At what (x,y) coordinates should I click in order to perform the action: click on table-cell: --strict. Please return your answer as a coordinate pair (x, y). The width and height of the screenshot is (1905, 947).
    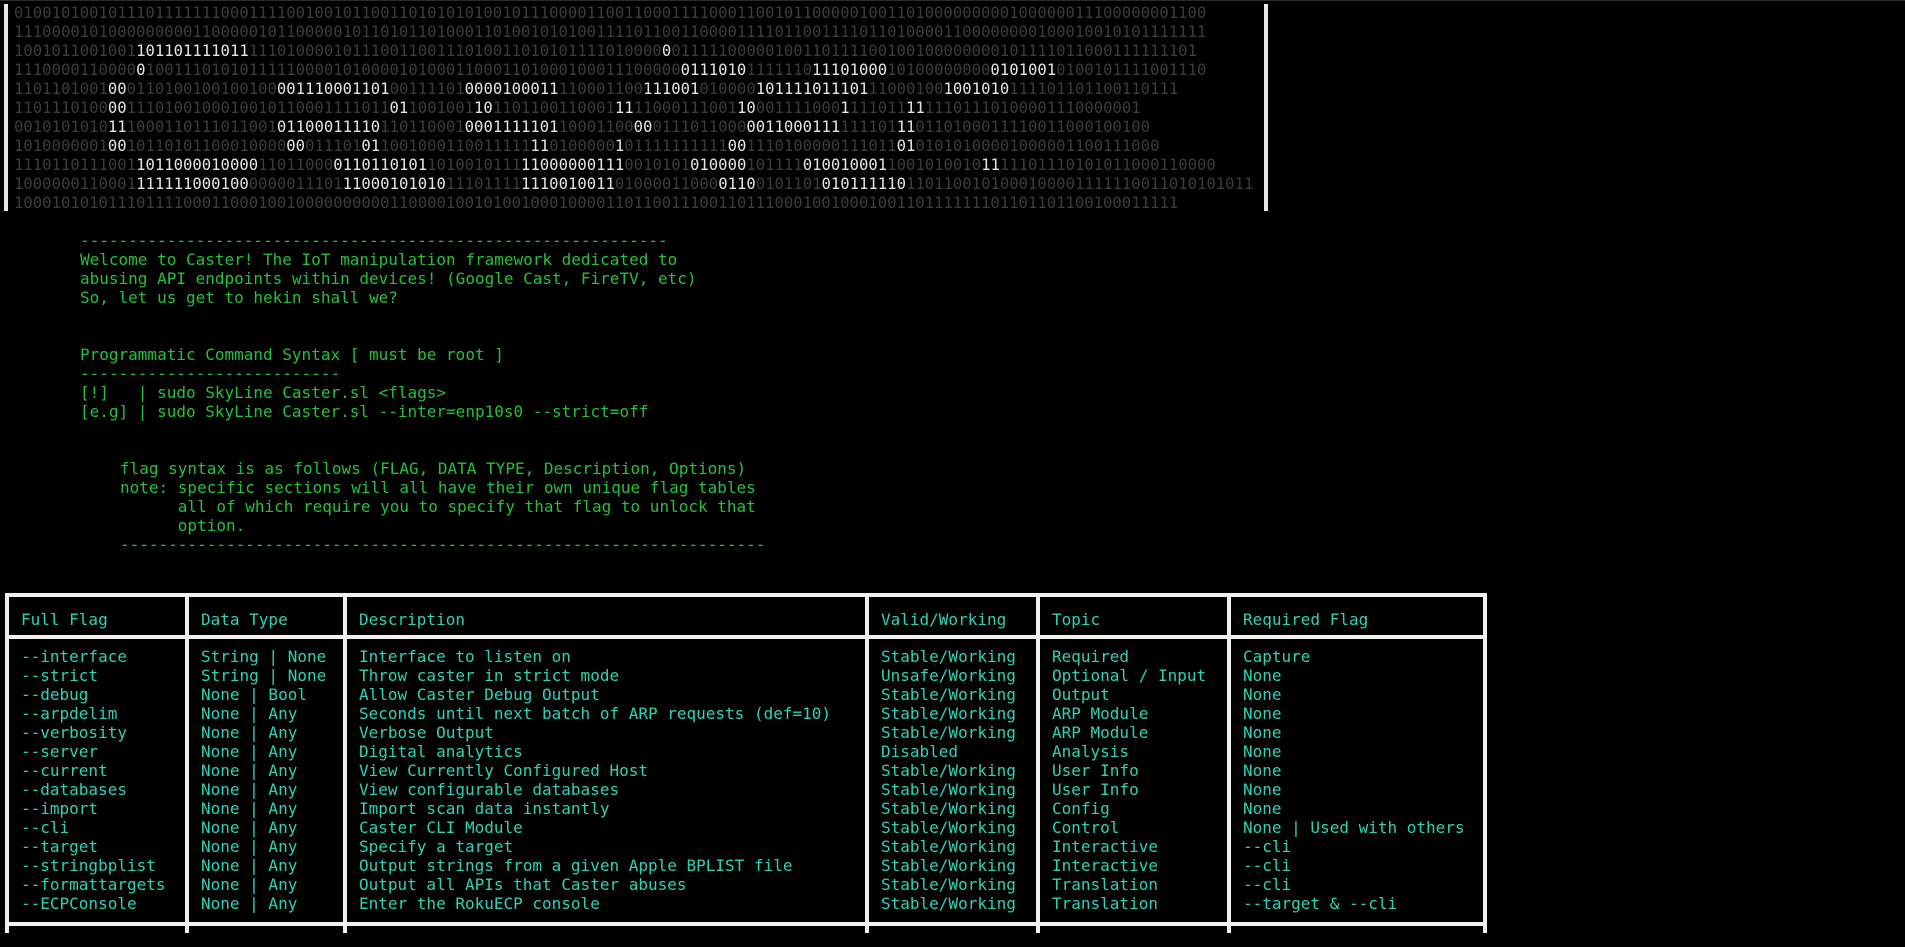
    Looking at the image, I should click on (60, 675).